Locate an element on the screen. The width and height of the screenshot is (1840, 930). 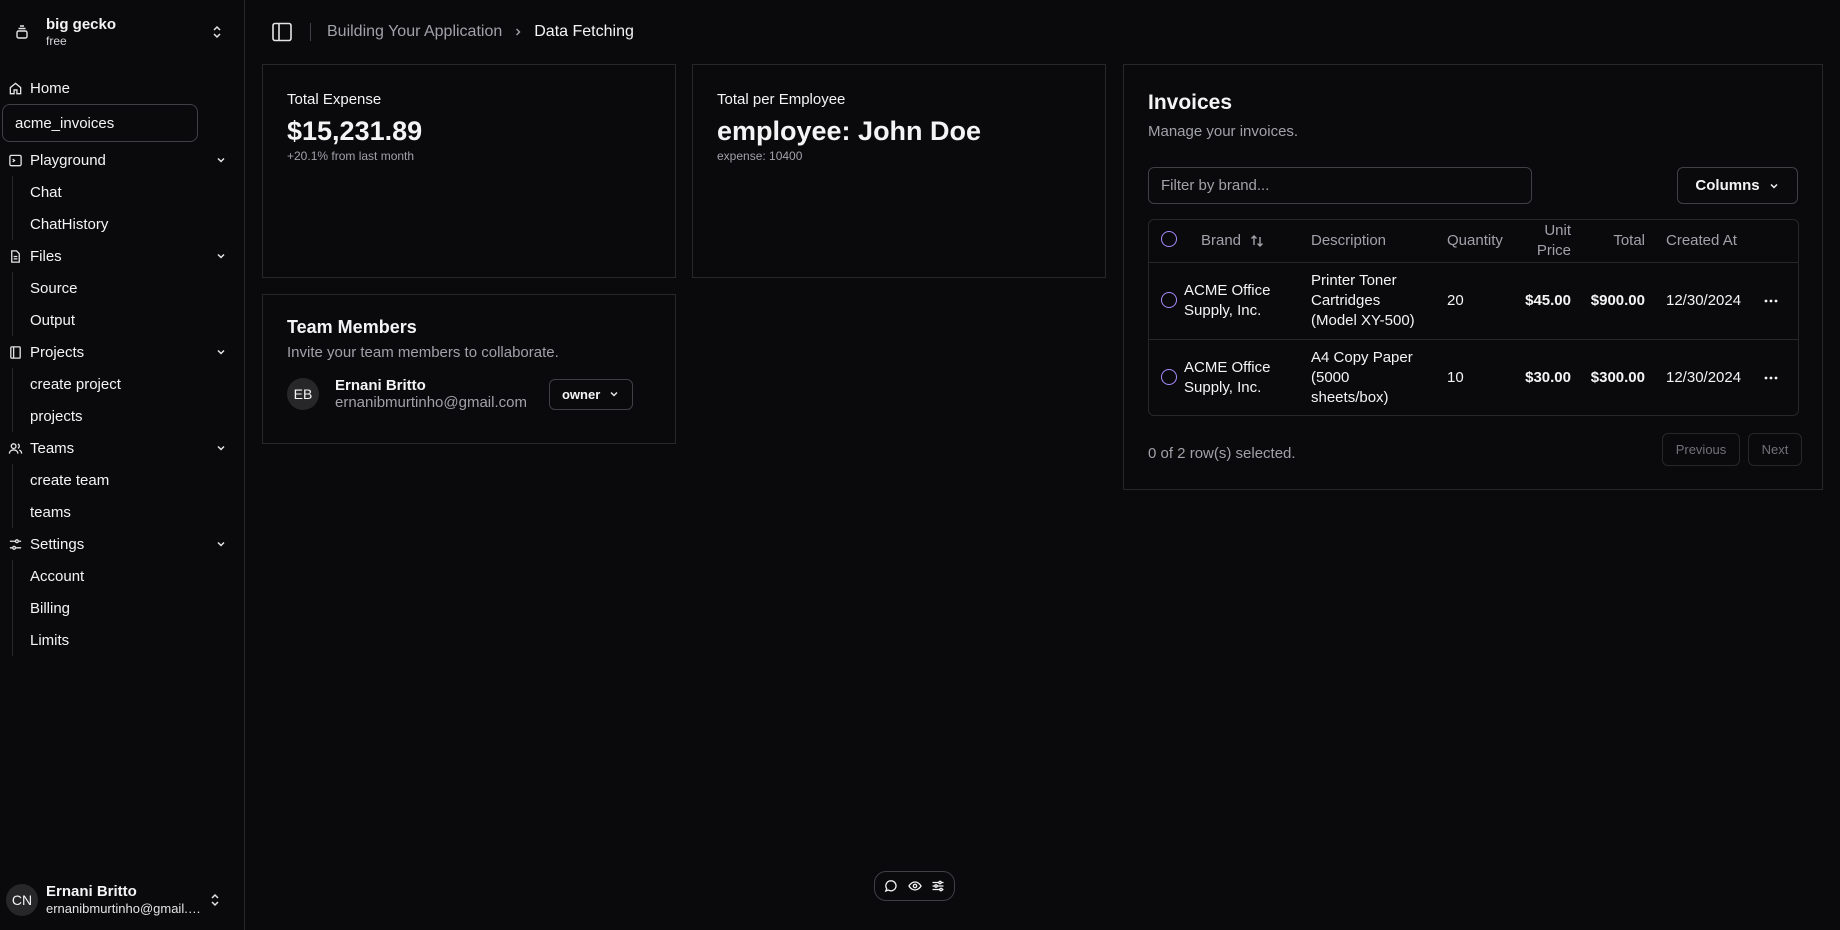
users-icon is located at coordinates (15, 448).